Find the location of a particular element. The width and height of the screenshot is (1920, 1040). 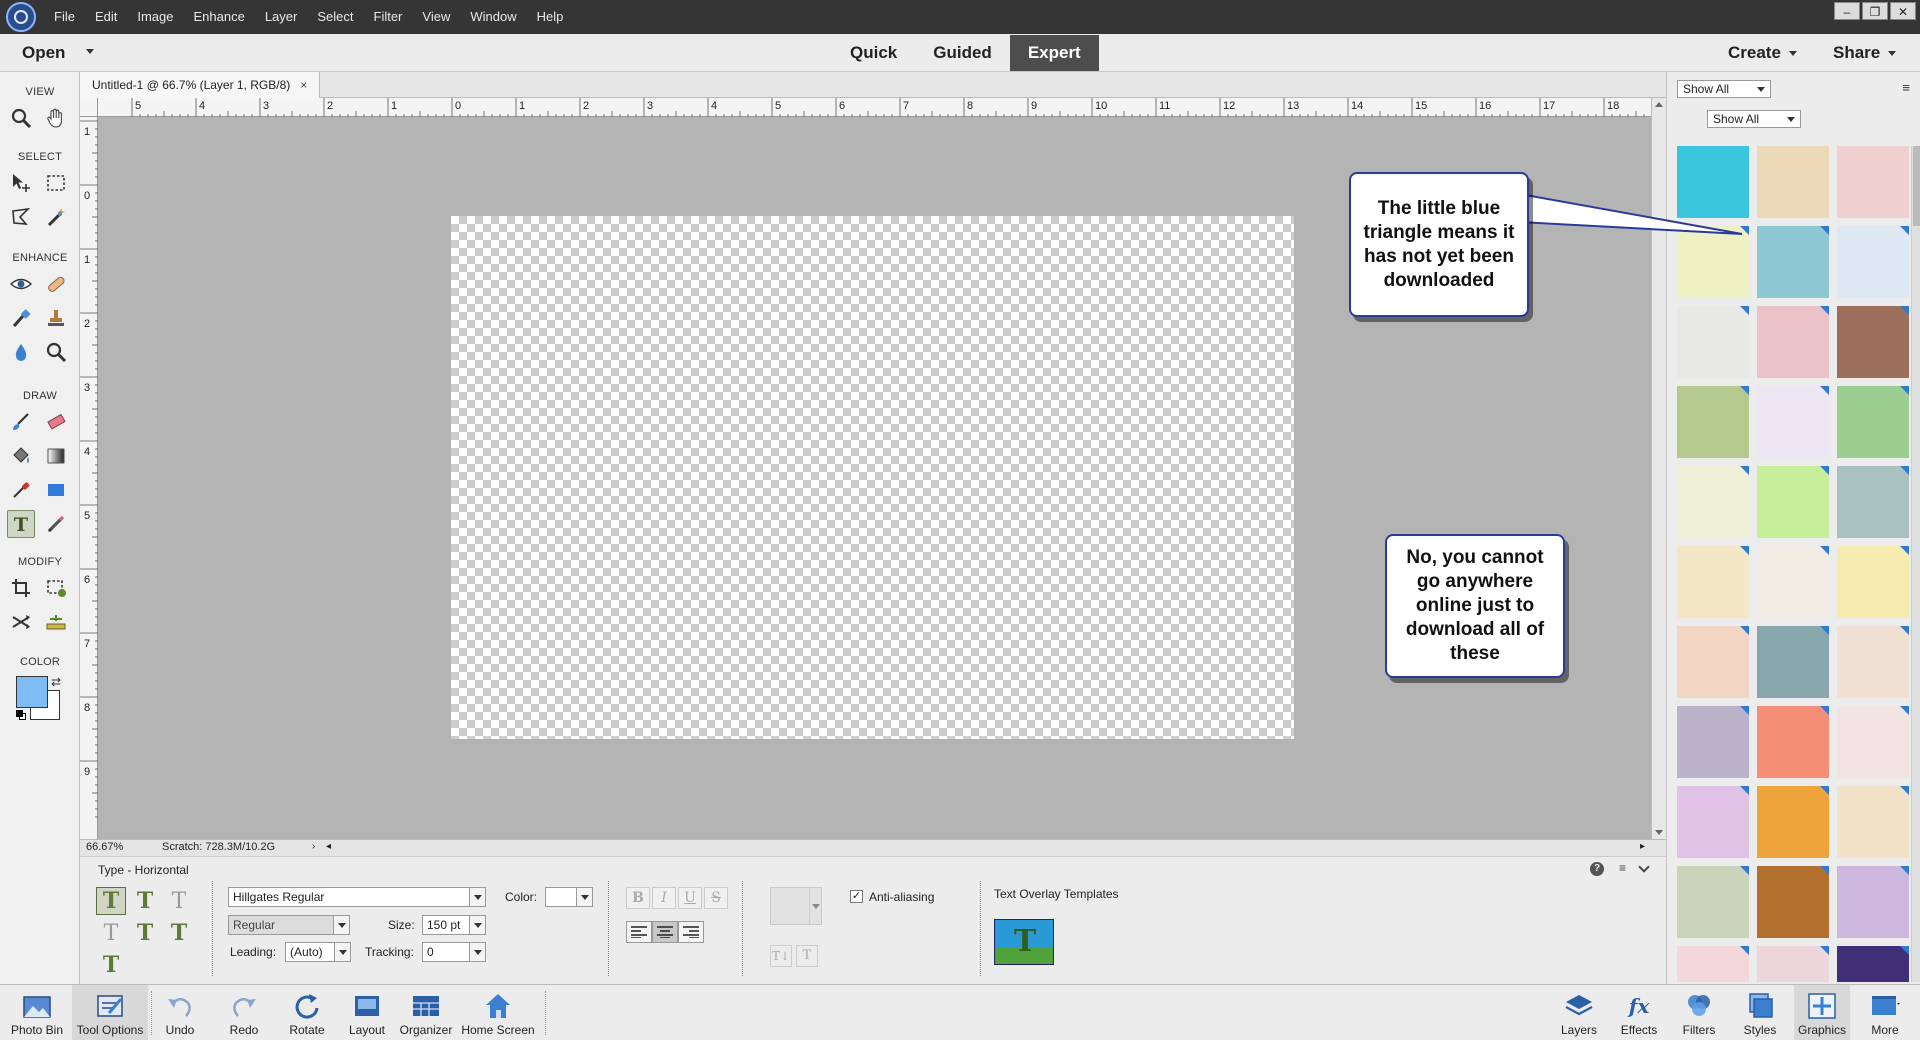

menu-file: File is located at coordinates (64, 17).